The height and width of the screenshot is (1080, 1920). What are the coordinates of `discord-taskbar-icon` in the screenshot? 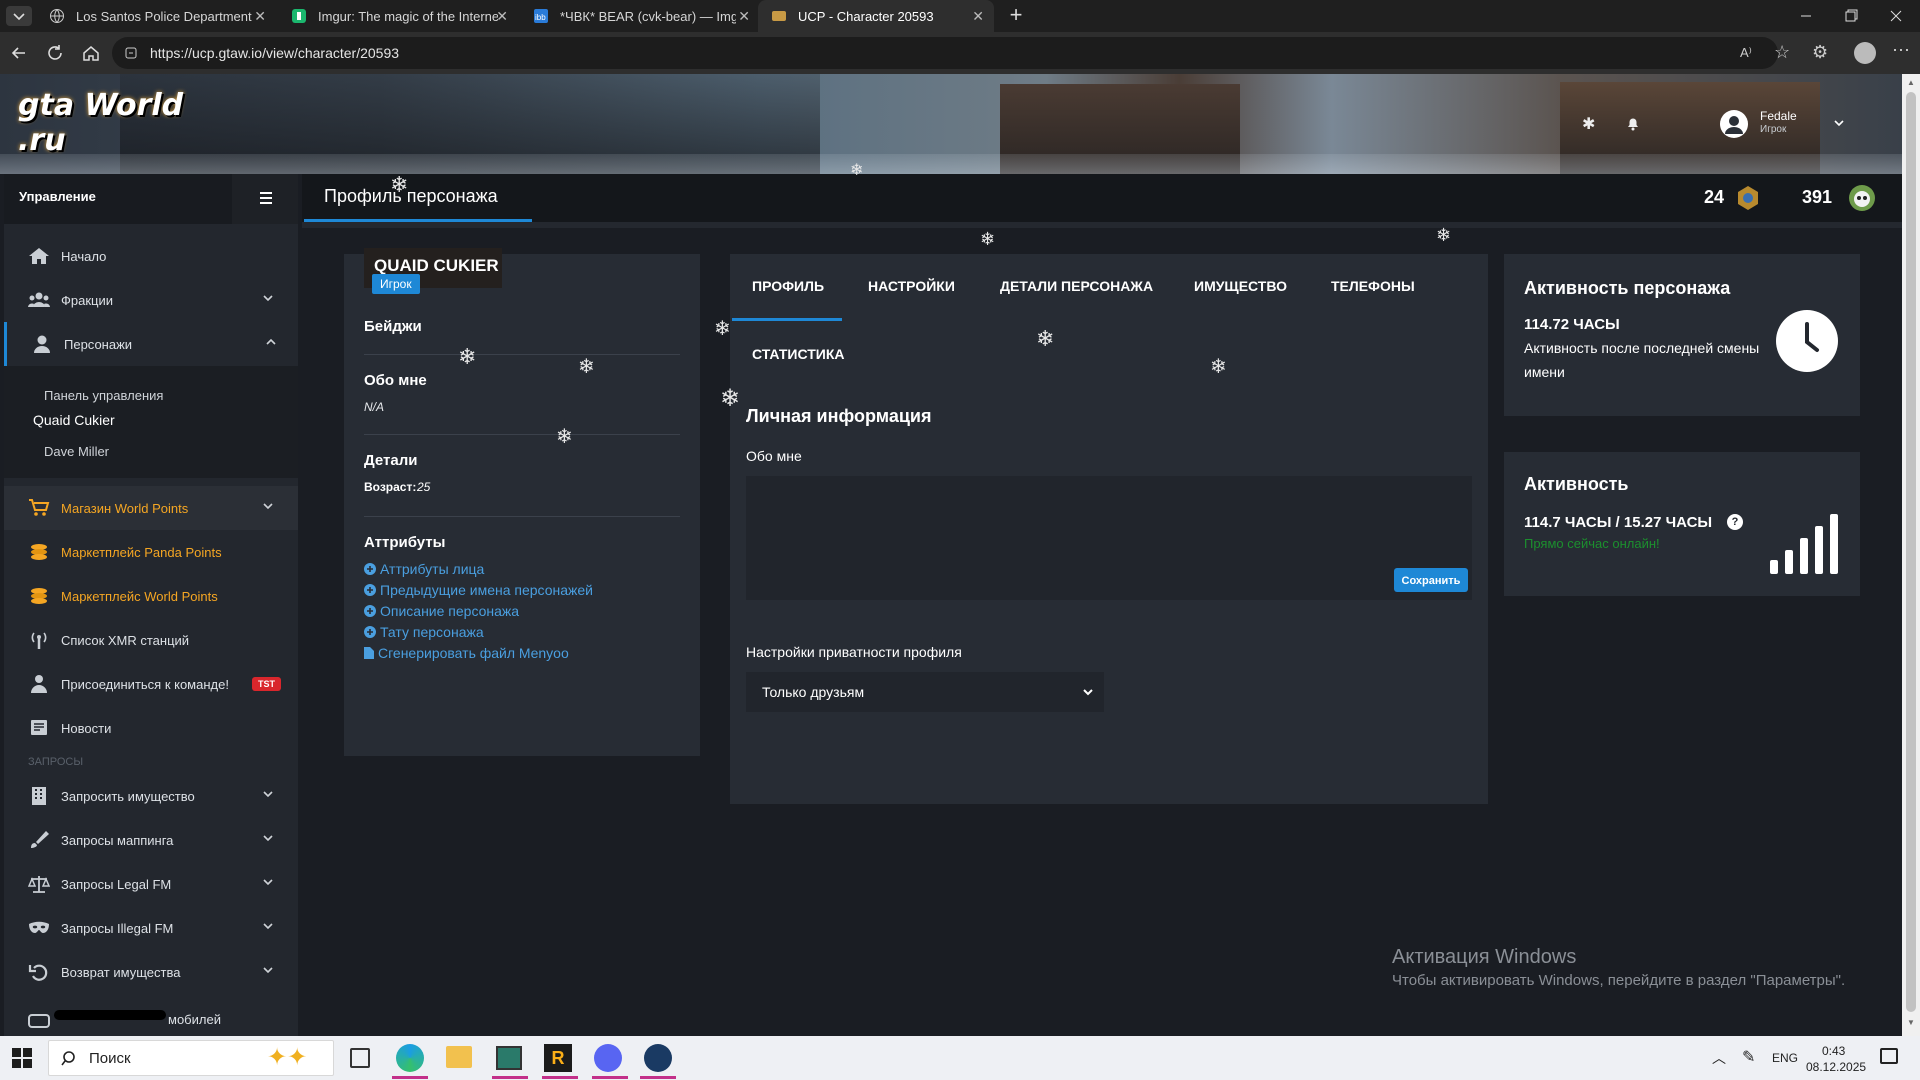 It's located at (608, 1058).